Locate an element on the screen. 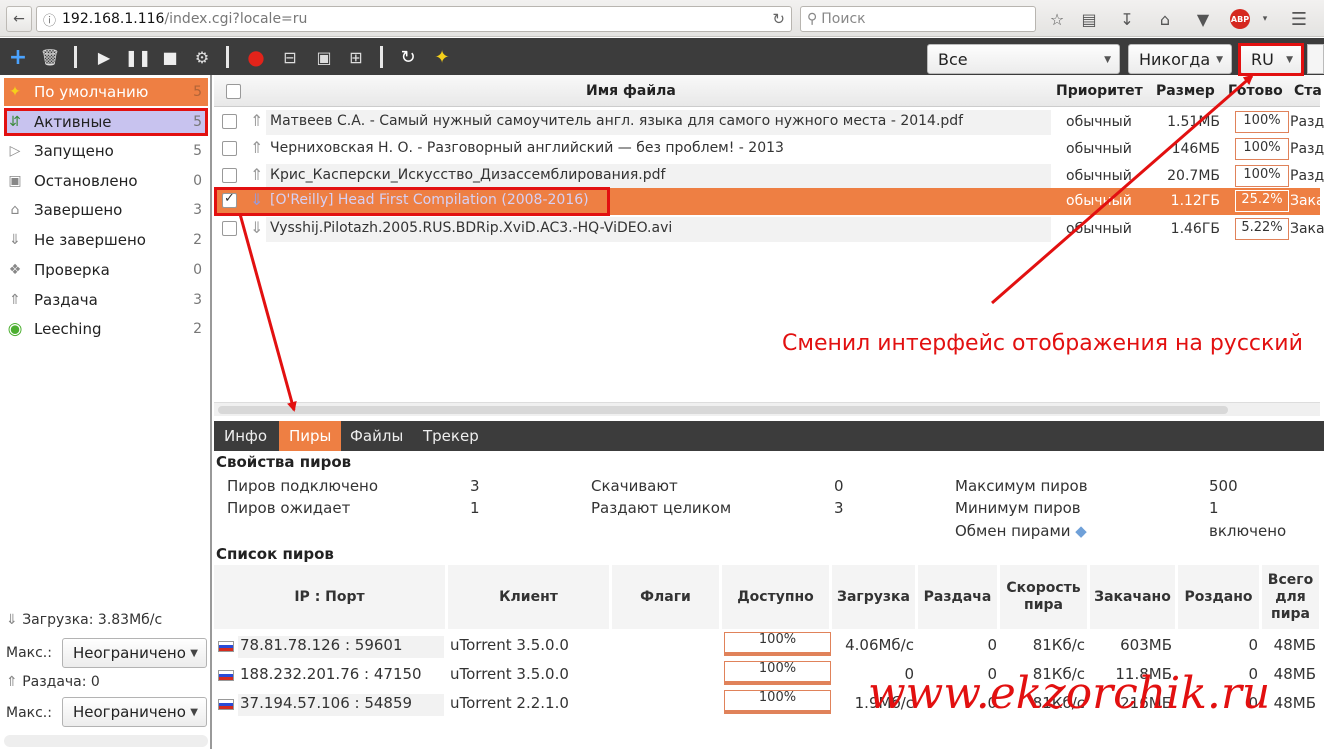 This screenshot has height=749, width=1324. start-icon: ▶ is located at coordinates (104, 57).